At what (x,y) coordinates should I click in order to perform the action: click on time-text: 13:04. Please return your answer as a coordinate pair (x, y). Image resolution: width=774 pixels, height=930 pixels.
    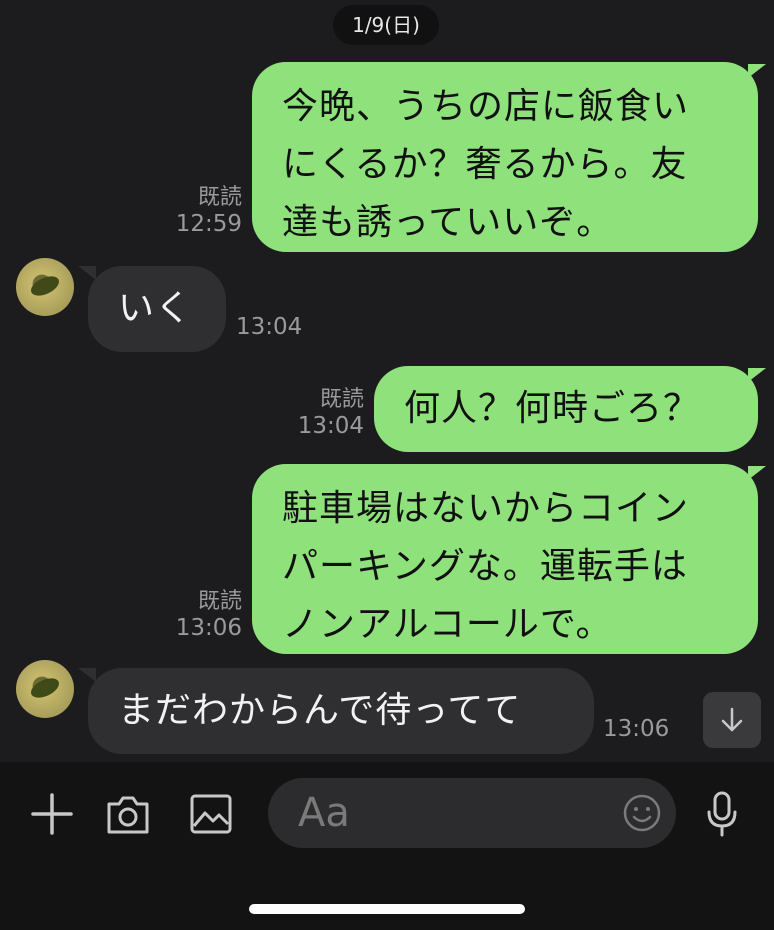
    Looking at the image, I should click on (269, 327).